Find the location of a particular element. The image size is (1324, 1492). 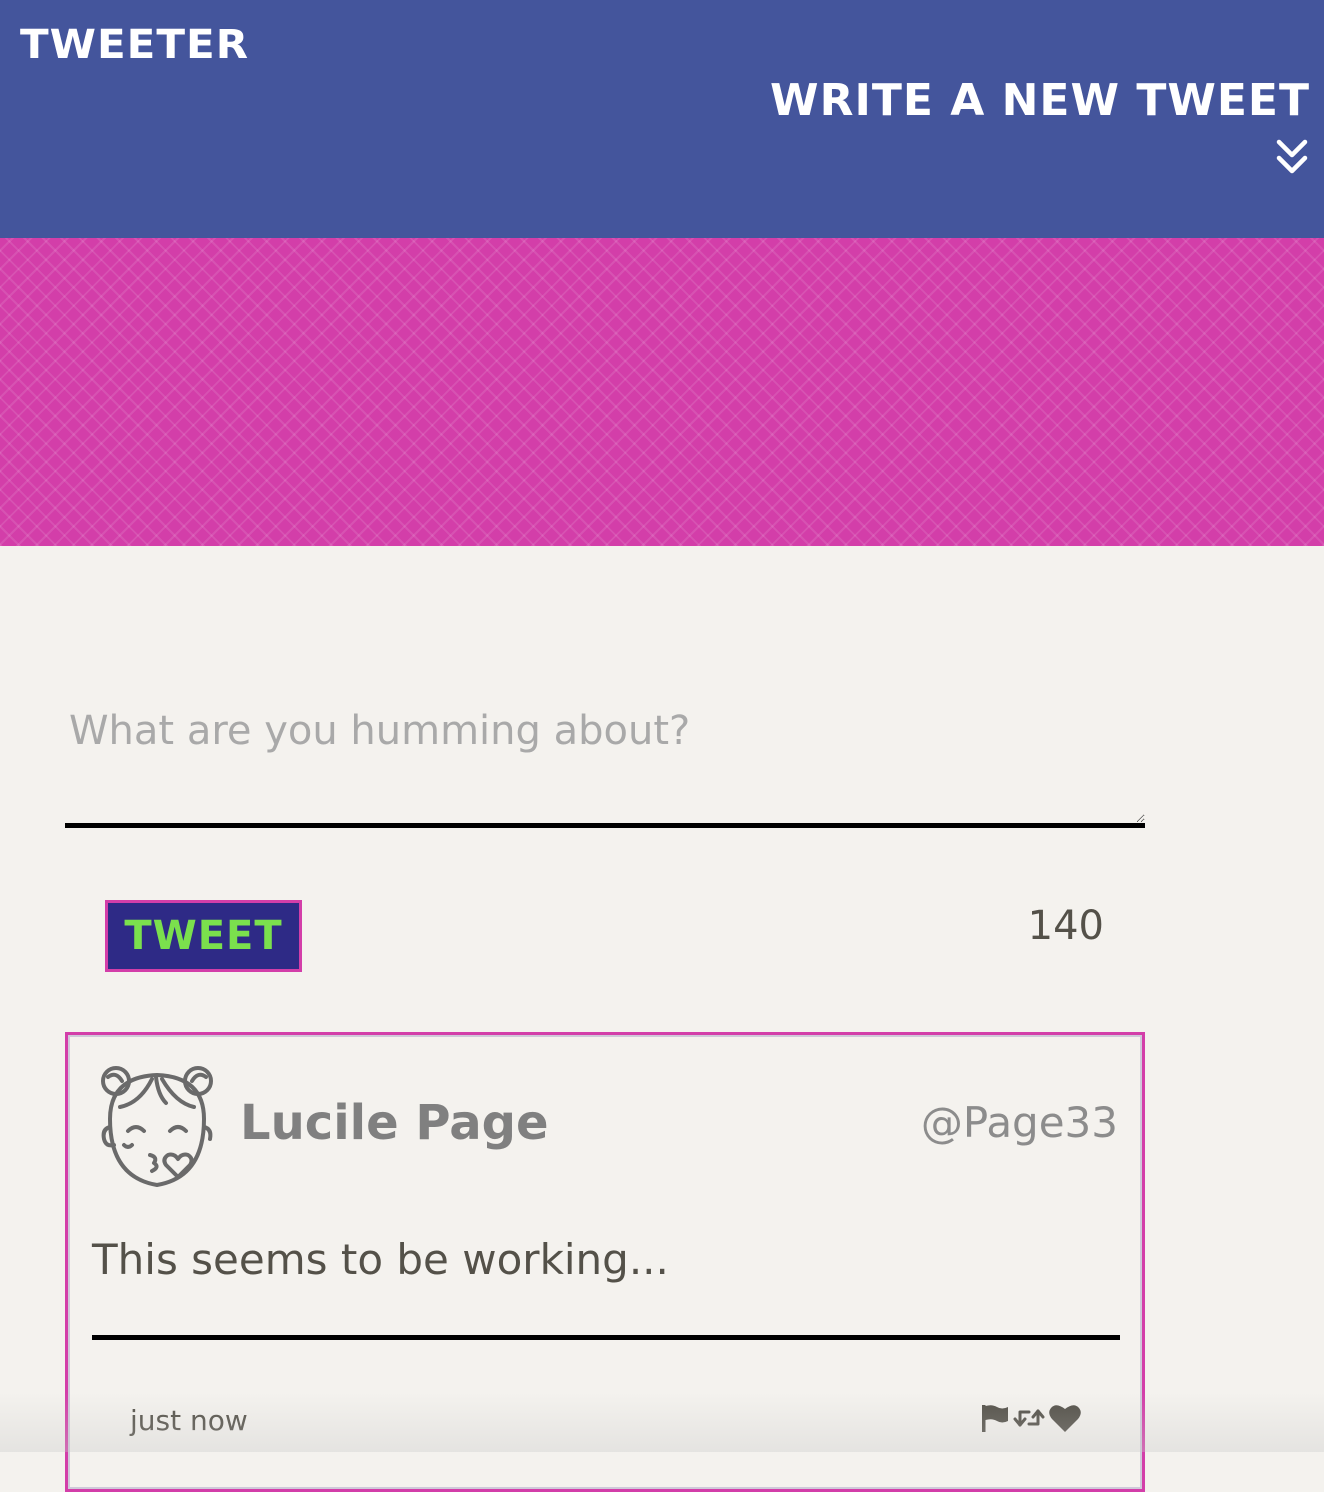

write-new-tweet-toggle: WRITE A NEW TWEET is located at coordinates (1040, 126).